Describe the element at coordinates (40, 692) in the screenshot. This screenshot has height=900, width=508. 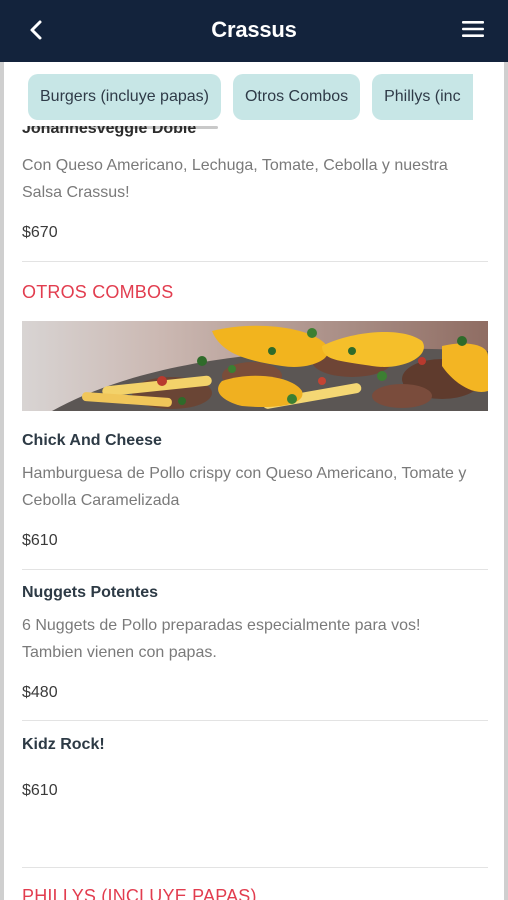
I see `item-price: $480` at that location.